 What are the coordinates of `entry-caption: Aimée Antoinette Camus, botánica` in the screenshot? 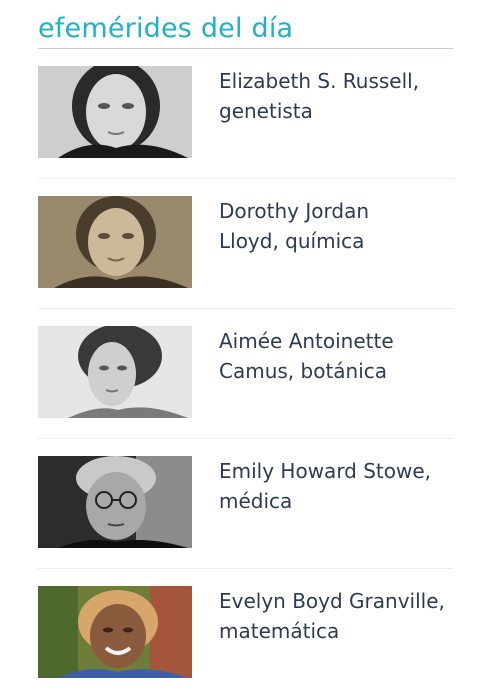 It's located at (339, 356).